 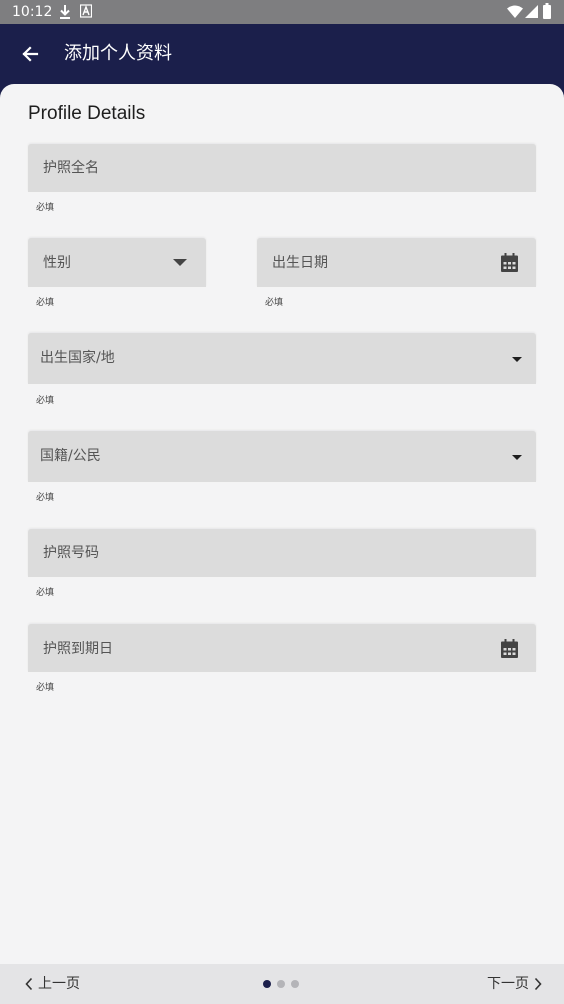 What do you see at coordinates (65, 12) in the screenshot?
I see `download-icon` at bounding box center [65, 12].